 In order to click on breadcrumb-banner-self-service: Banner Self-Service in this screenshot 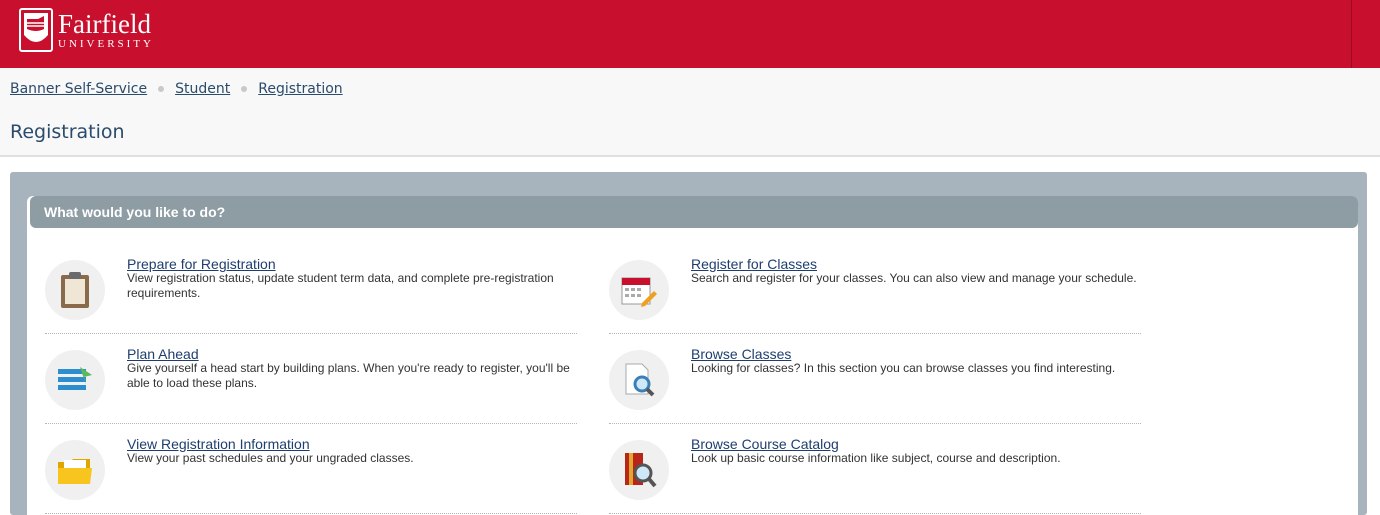, I will do `click(78, 89)`.